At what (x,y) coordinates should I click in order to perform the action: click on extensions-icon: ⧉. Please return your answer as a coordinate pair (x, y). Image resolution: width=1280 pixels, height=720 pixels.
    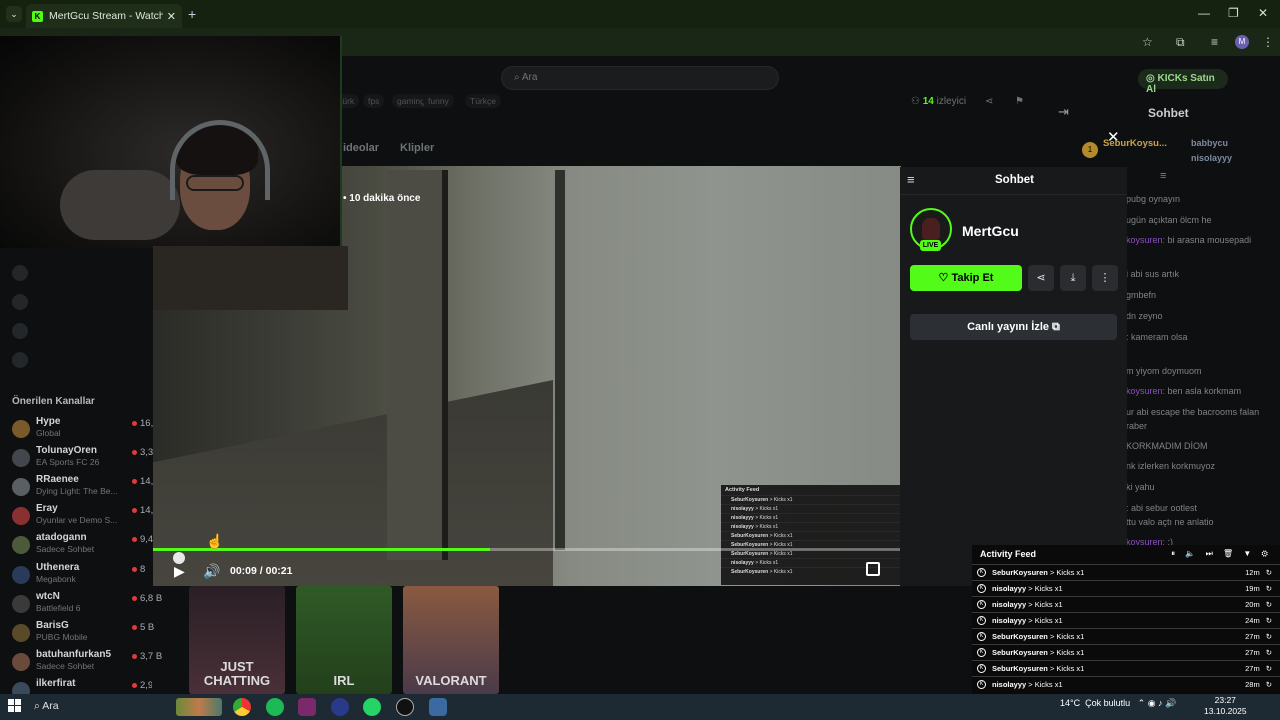
    Looking at the image, I should click on (1180, 42).